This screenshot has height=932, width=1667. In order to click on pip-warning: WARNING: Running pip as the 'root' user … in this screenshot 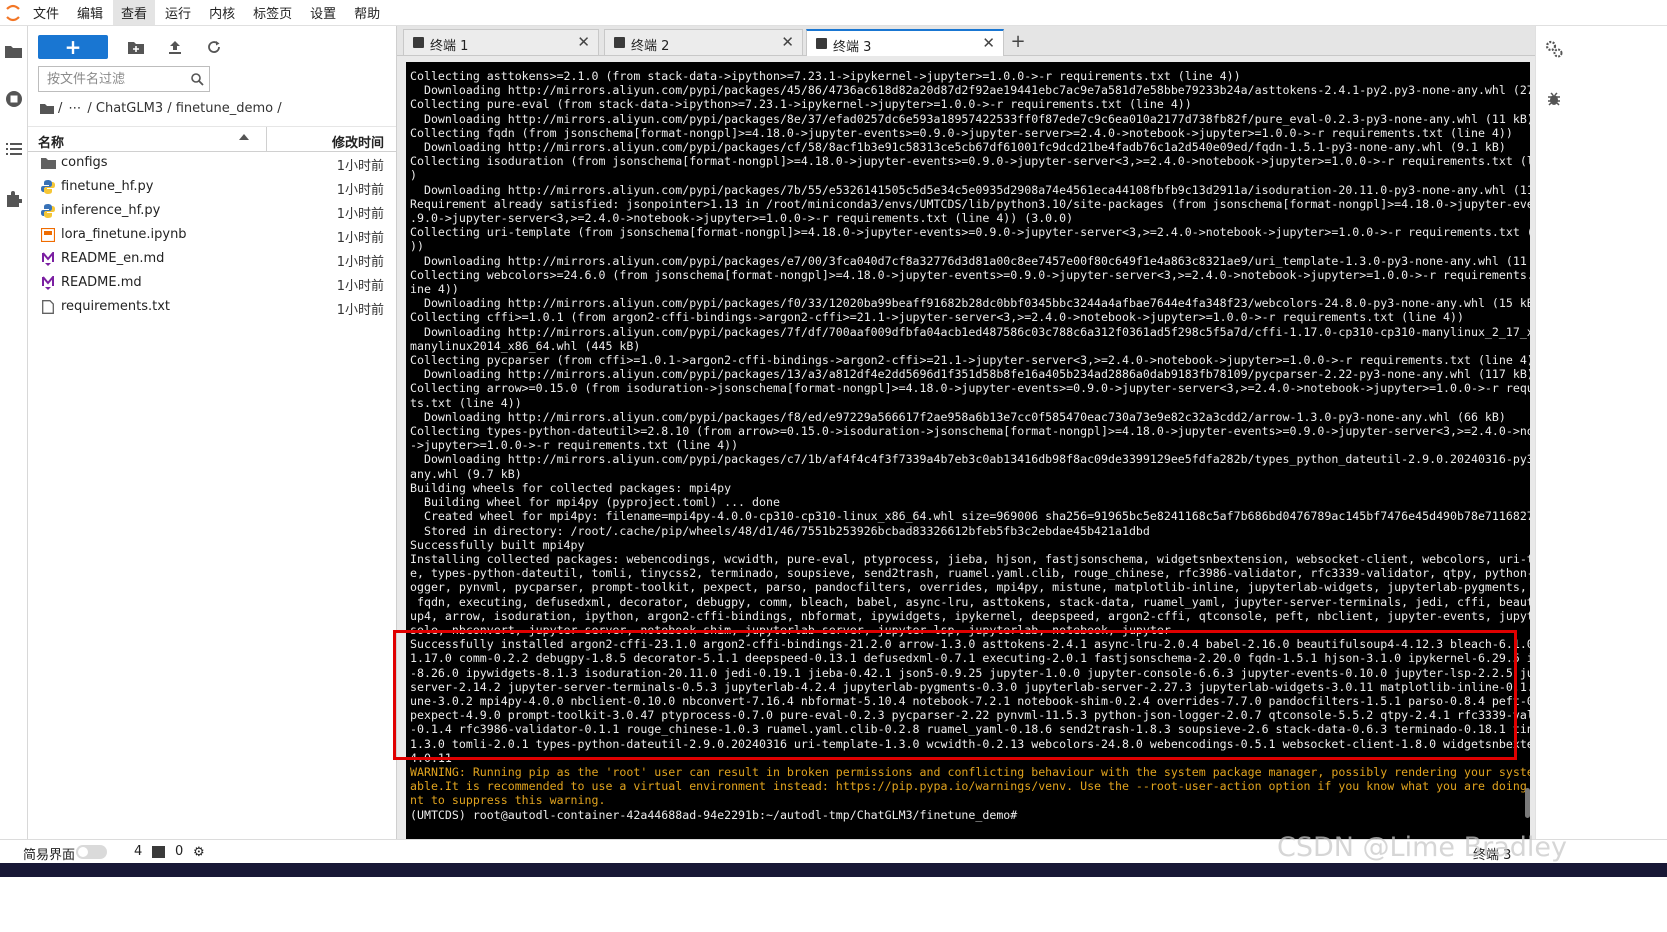, I will do `click(970, 786)`.